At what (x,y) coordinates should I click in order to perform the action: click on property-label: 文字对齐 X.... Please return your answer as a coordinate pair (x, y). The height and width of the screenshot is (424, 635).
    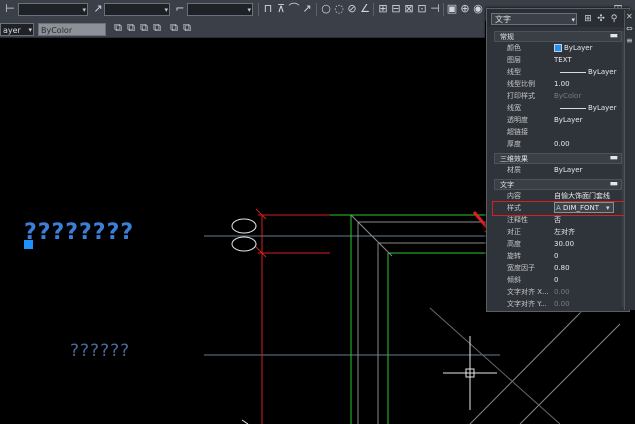
    Looking at the image, I should click on (528, 292).